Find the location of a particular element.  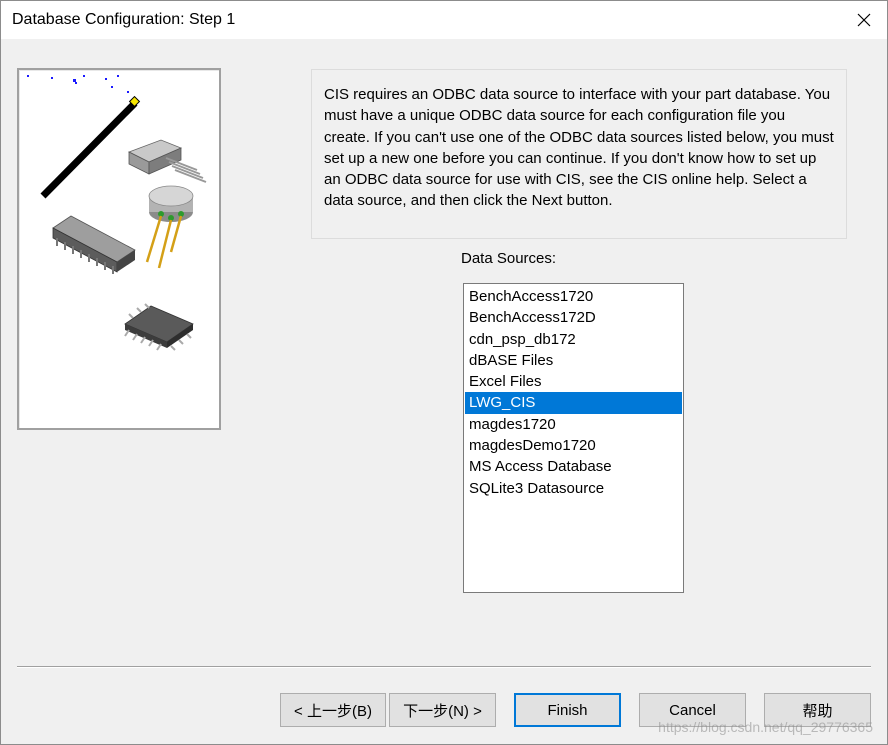

next-button: 下一步(N) > is located at coordinates (442, 710).